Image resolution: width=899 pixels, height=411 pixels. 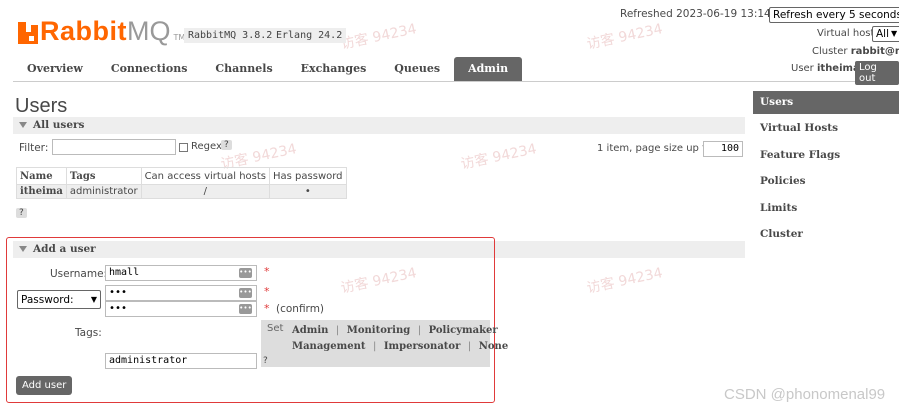 What do you see at coordinates (830, 51) in the screenshot?
I see `cluster-label: Cluster` at bounding box center [830, 51].